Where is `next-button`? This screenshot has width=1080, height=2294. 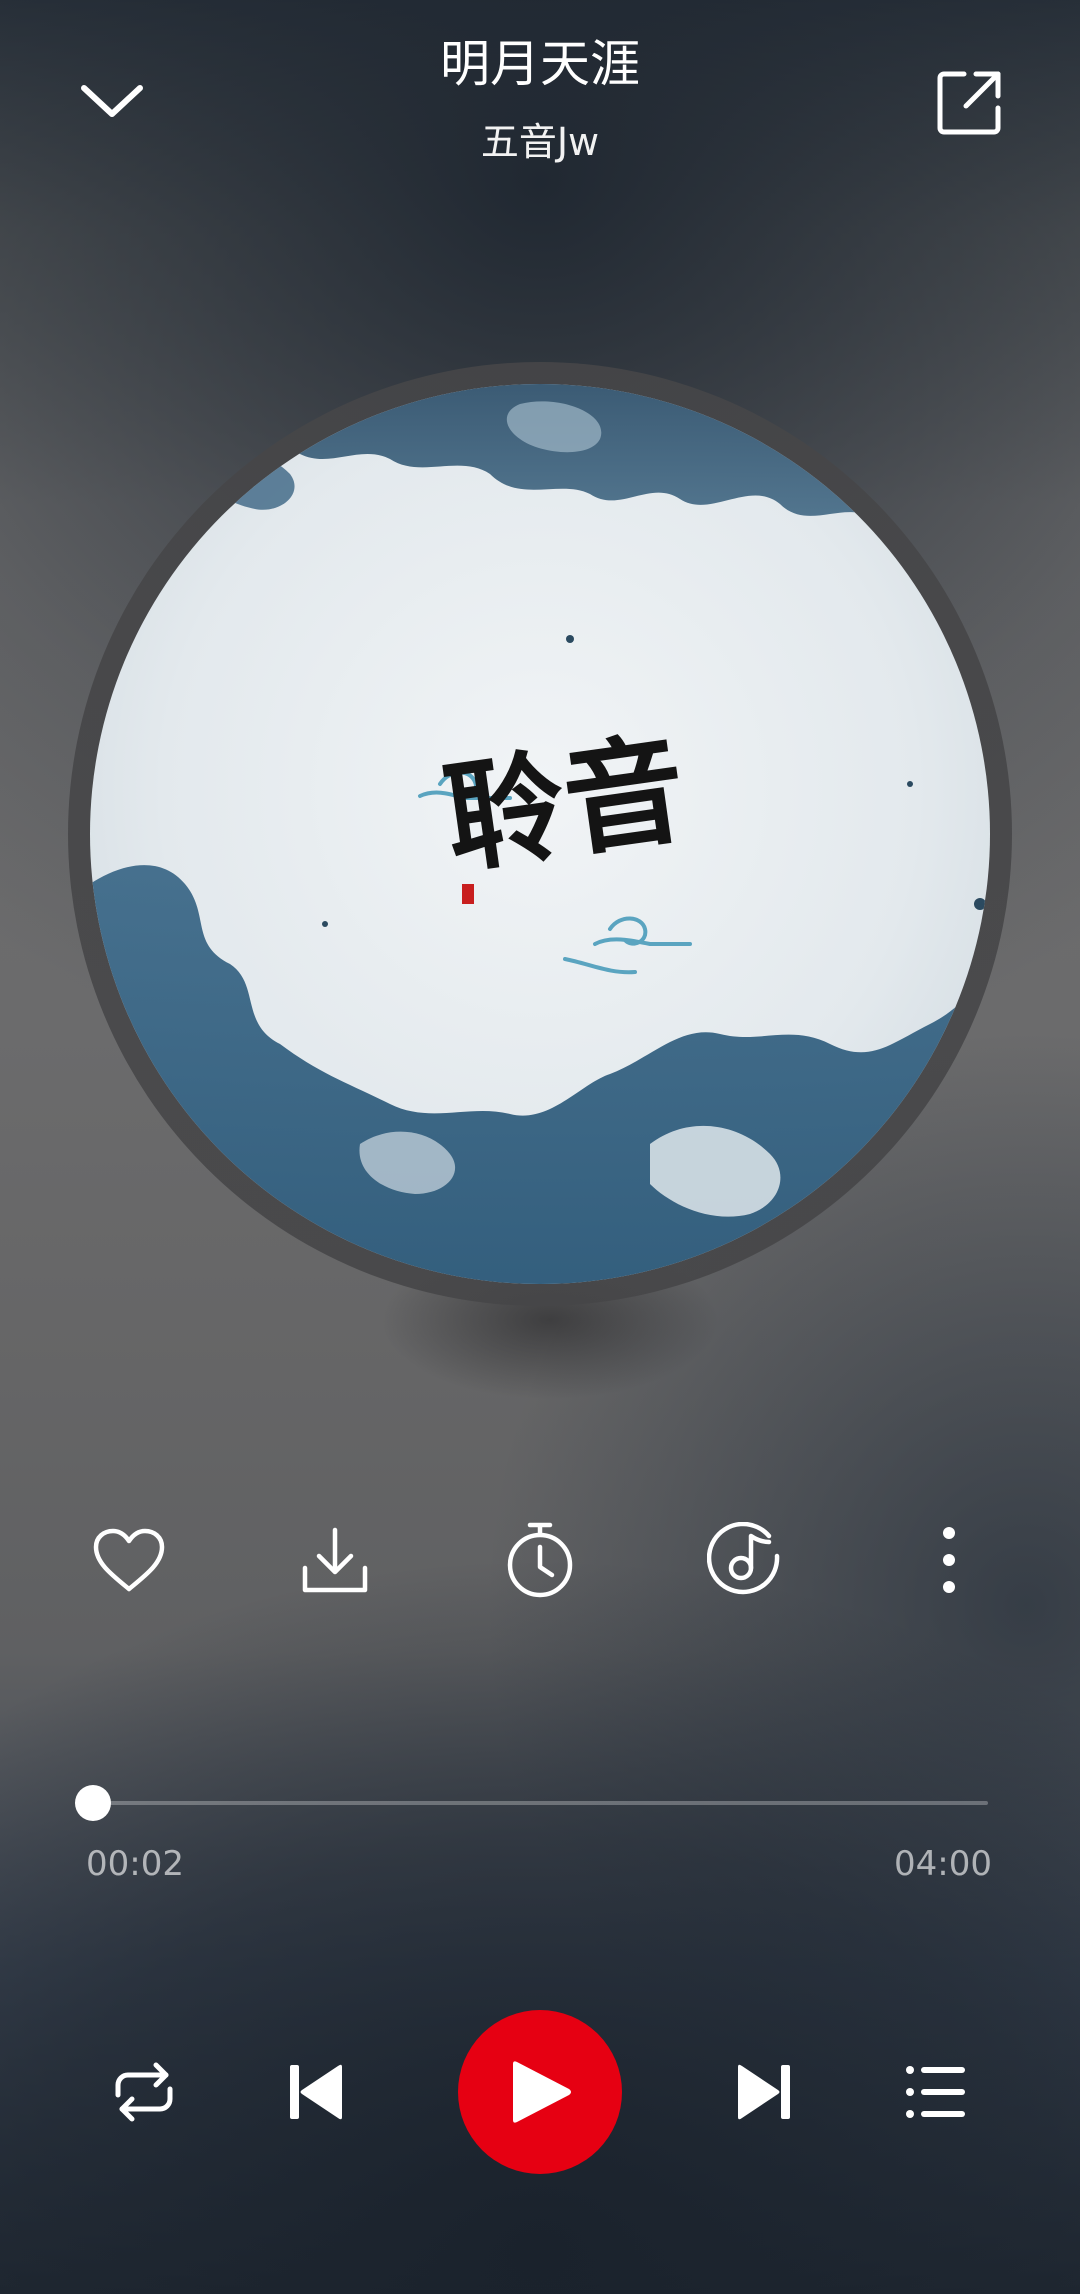
next-button is located at coordinates (764, 2092).